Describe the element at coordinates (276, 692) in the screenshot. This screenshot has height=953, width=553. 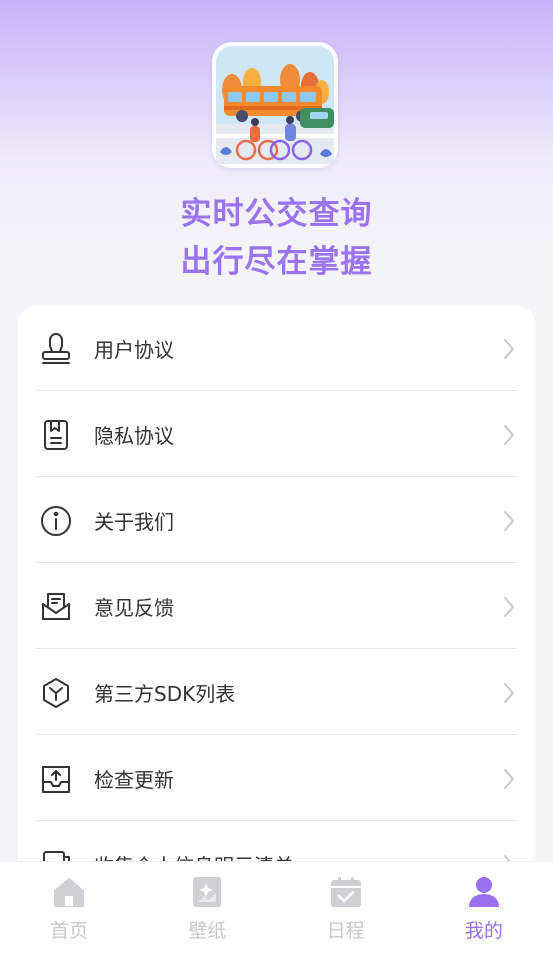
I see `menu-item-third-party-sdk: 第三方SDK列表` at that location.